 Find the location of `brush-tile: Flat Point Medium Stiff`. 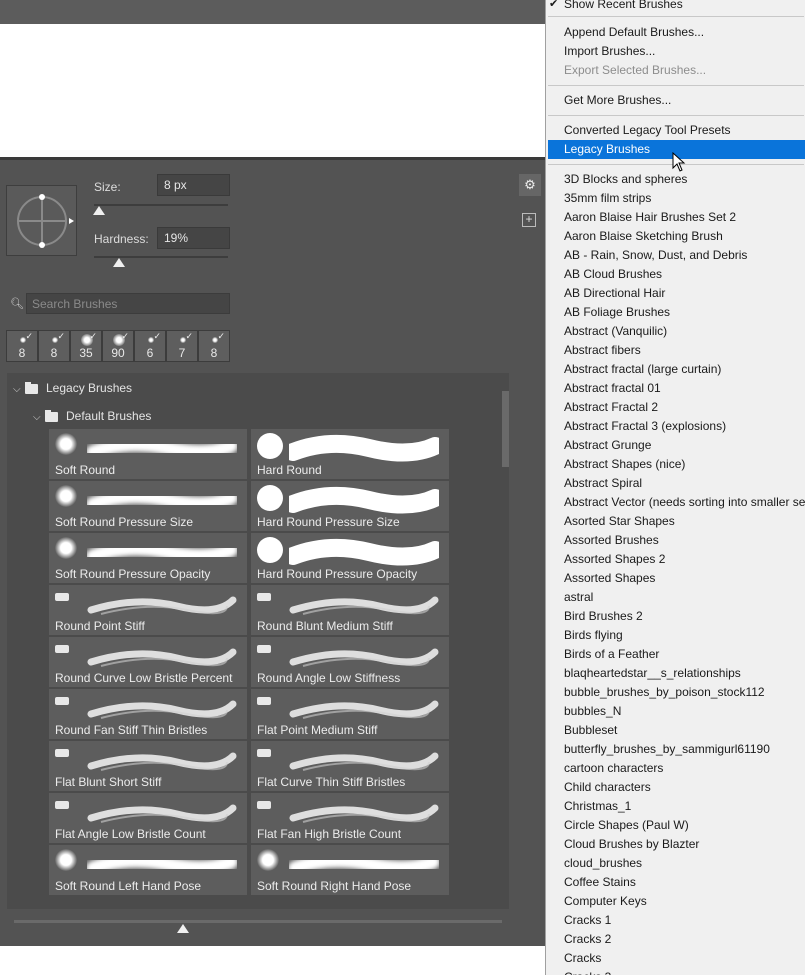

brush-tile: Flat Point Medium Stiff is located at coordinates (350, 714).